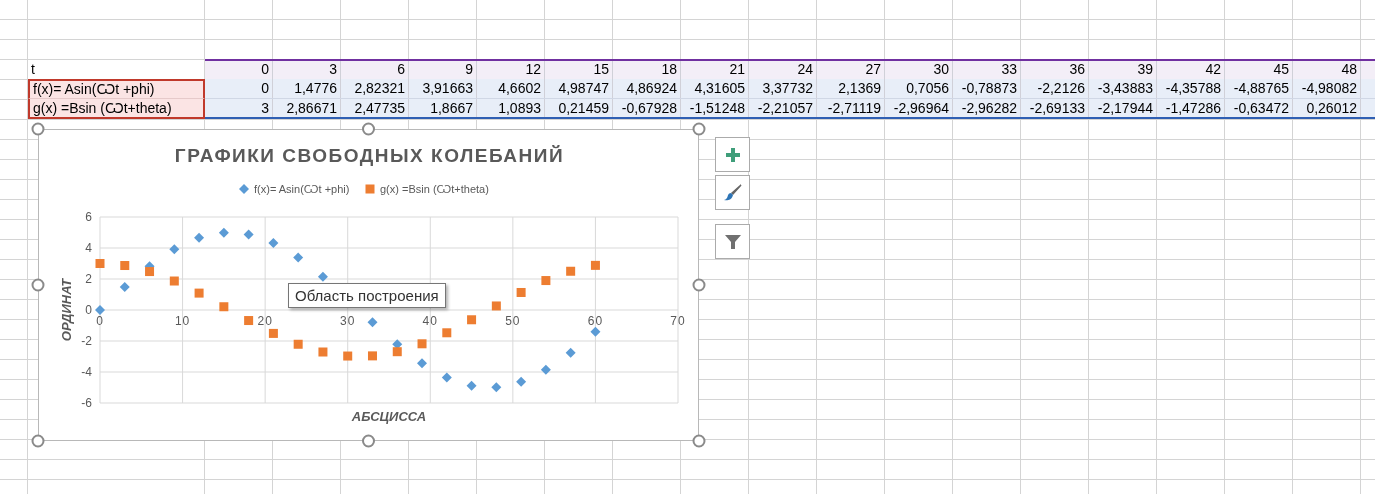 Image resolution: width=1375 pixels, height=494 pixels. I want to click on table-cell: 4,31605, so click(715, 88).